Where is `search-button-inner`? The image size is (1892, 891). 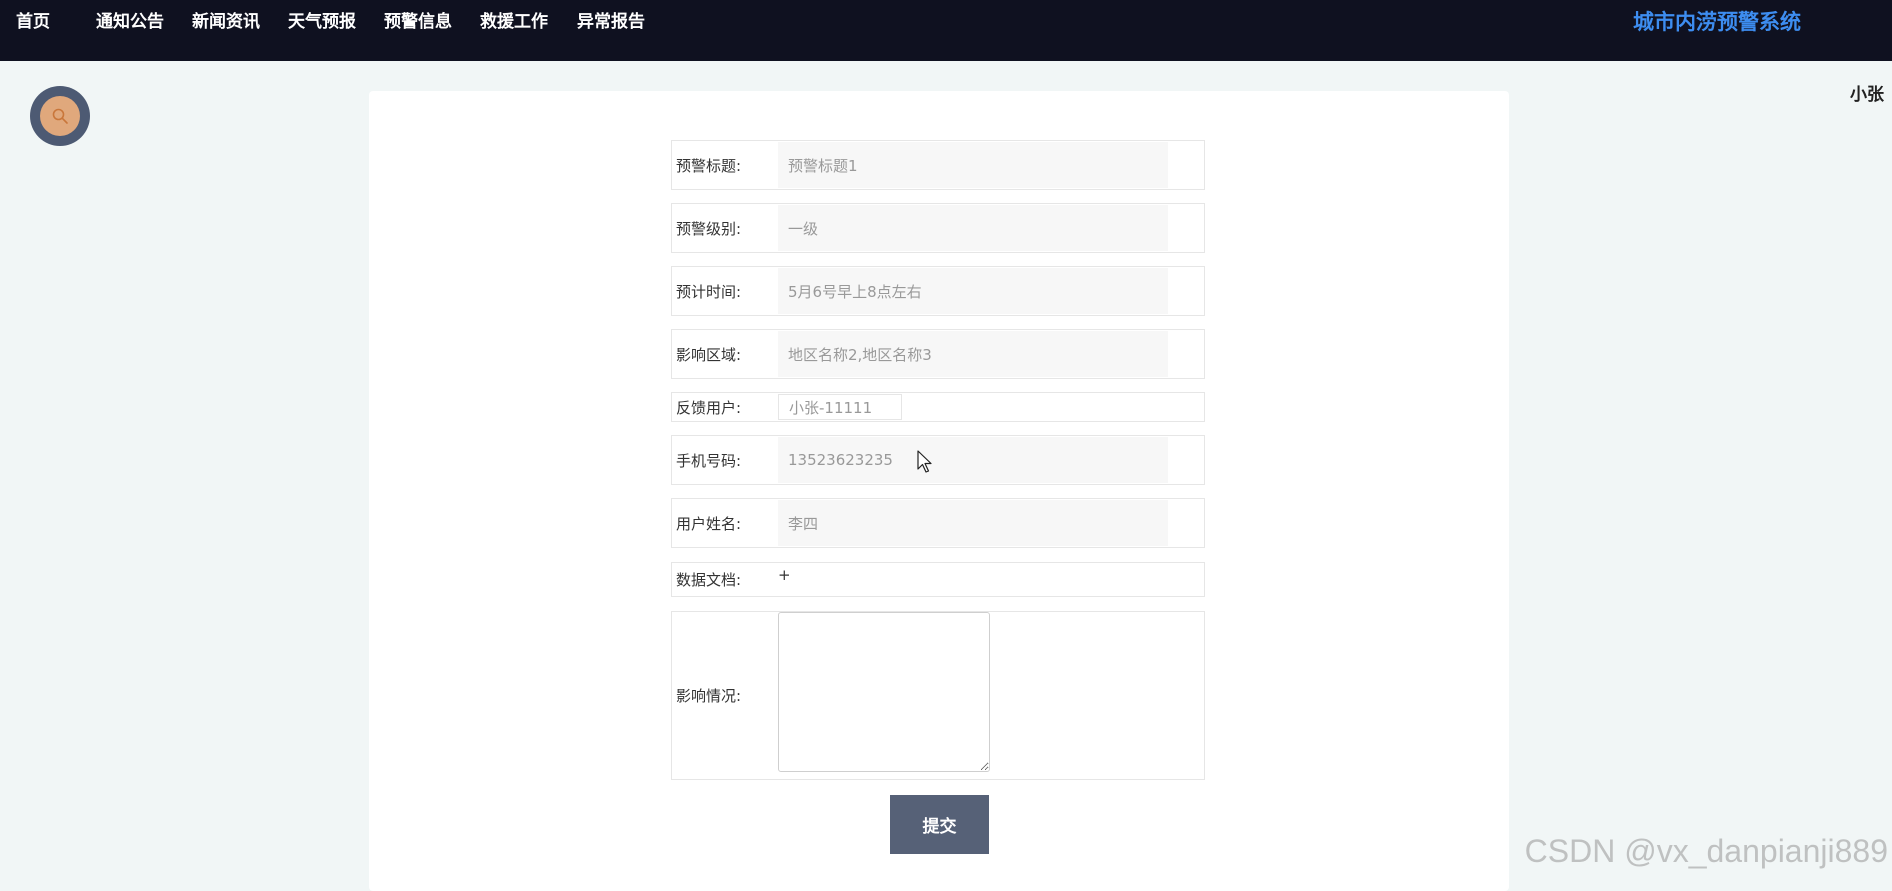 search-button-inner is located at coordinates (60, 116).